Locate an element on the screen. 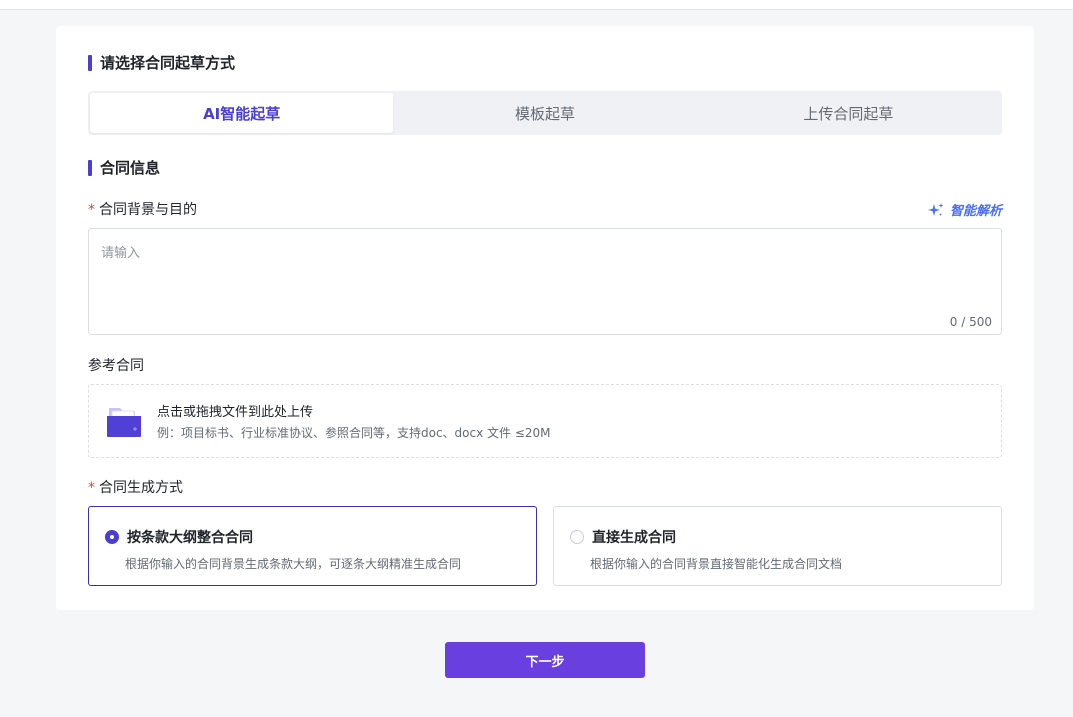  option-desc: 根据你输入的合同背景生成条款大纲，可逐条大纲精准生成合同 is located at coordinates (293, 564).